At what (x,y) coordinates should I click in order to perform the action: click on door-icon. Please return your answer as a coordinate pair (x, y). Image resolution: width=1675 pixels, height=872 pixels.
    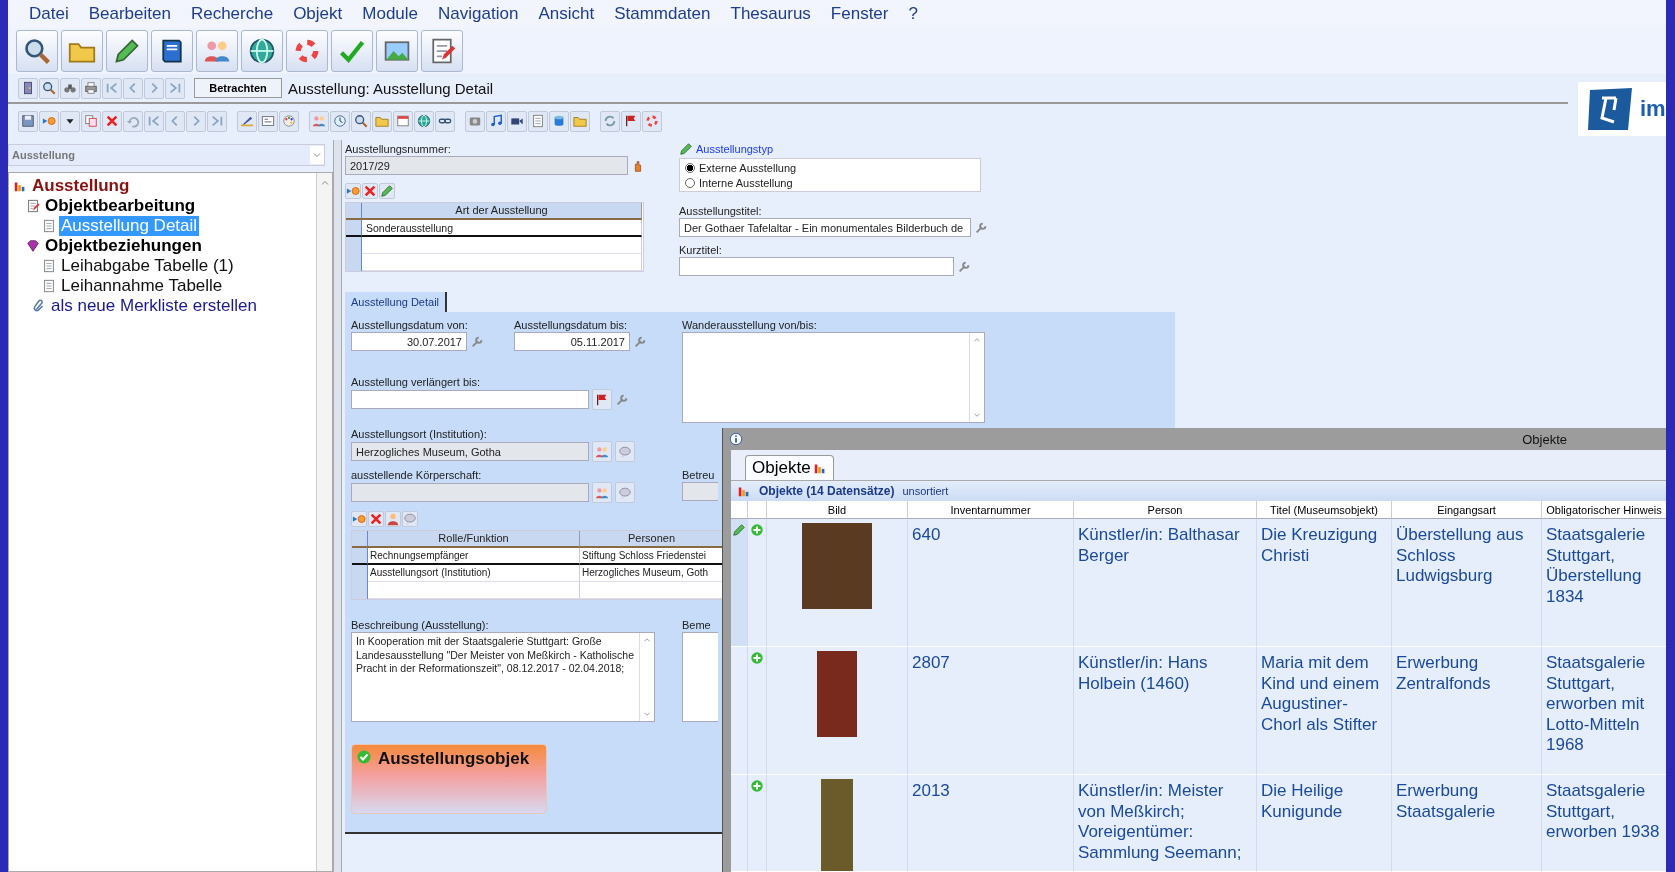
    Looking at the image, I should click on (28, 88).